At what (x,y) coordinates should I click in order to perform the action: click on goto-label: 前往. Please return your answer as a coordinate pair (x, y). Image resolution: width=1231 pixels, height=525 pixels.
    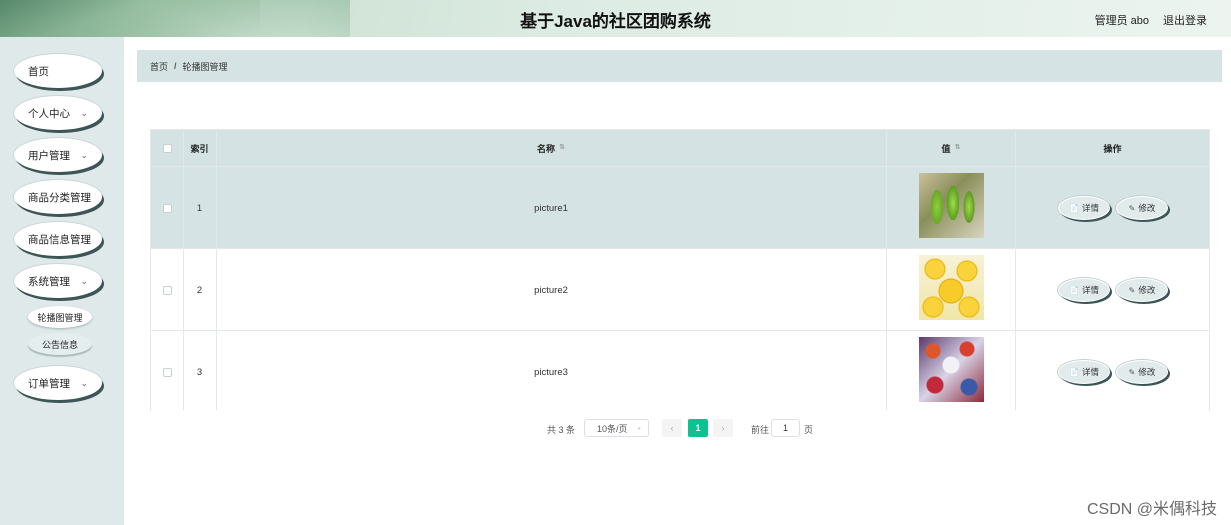
    Looking at the image, I should click on (760, 430).